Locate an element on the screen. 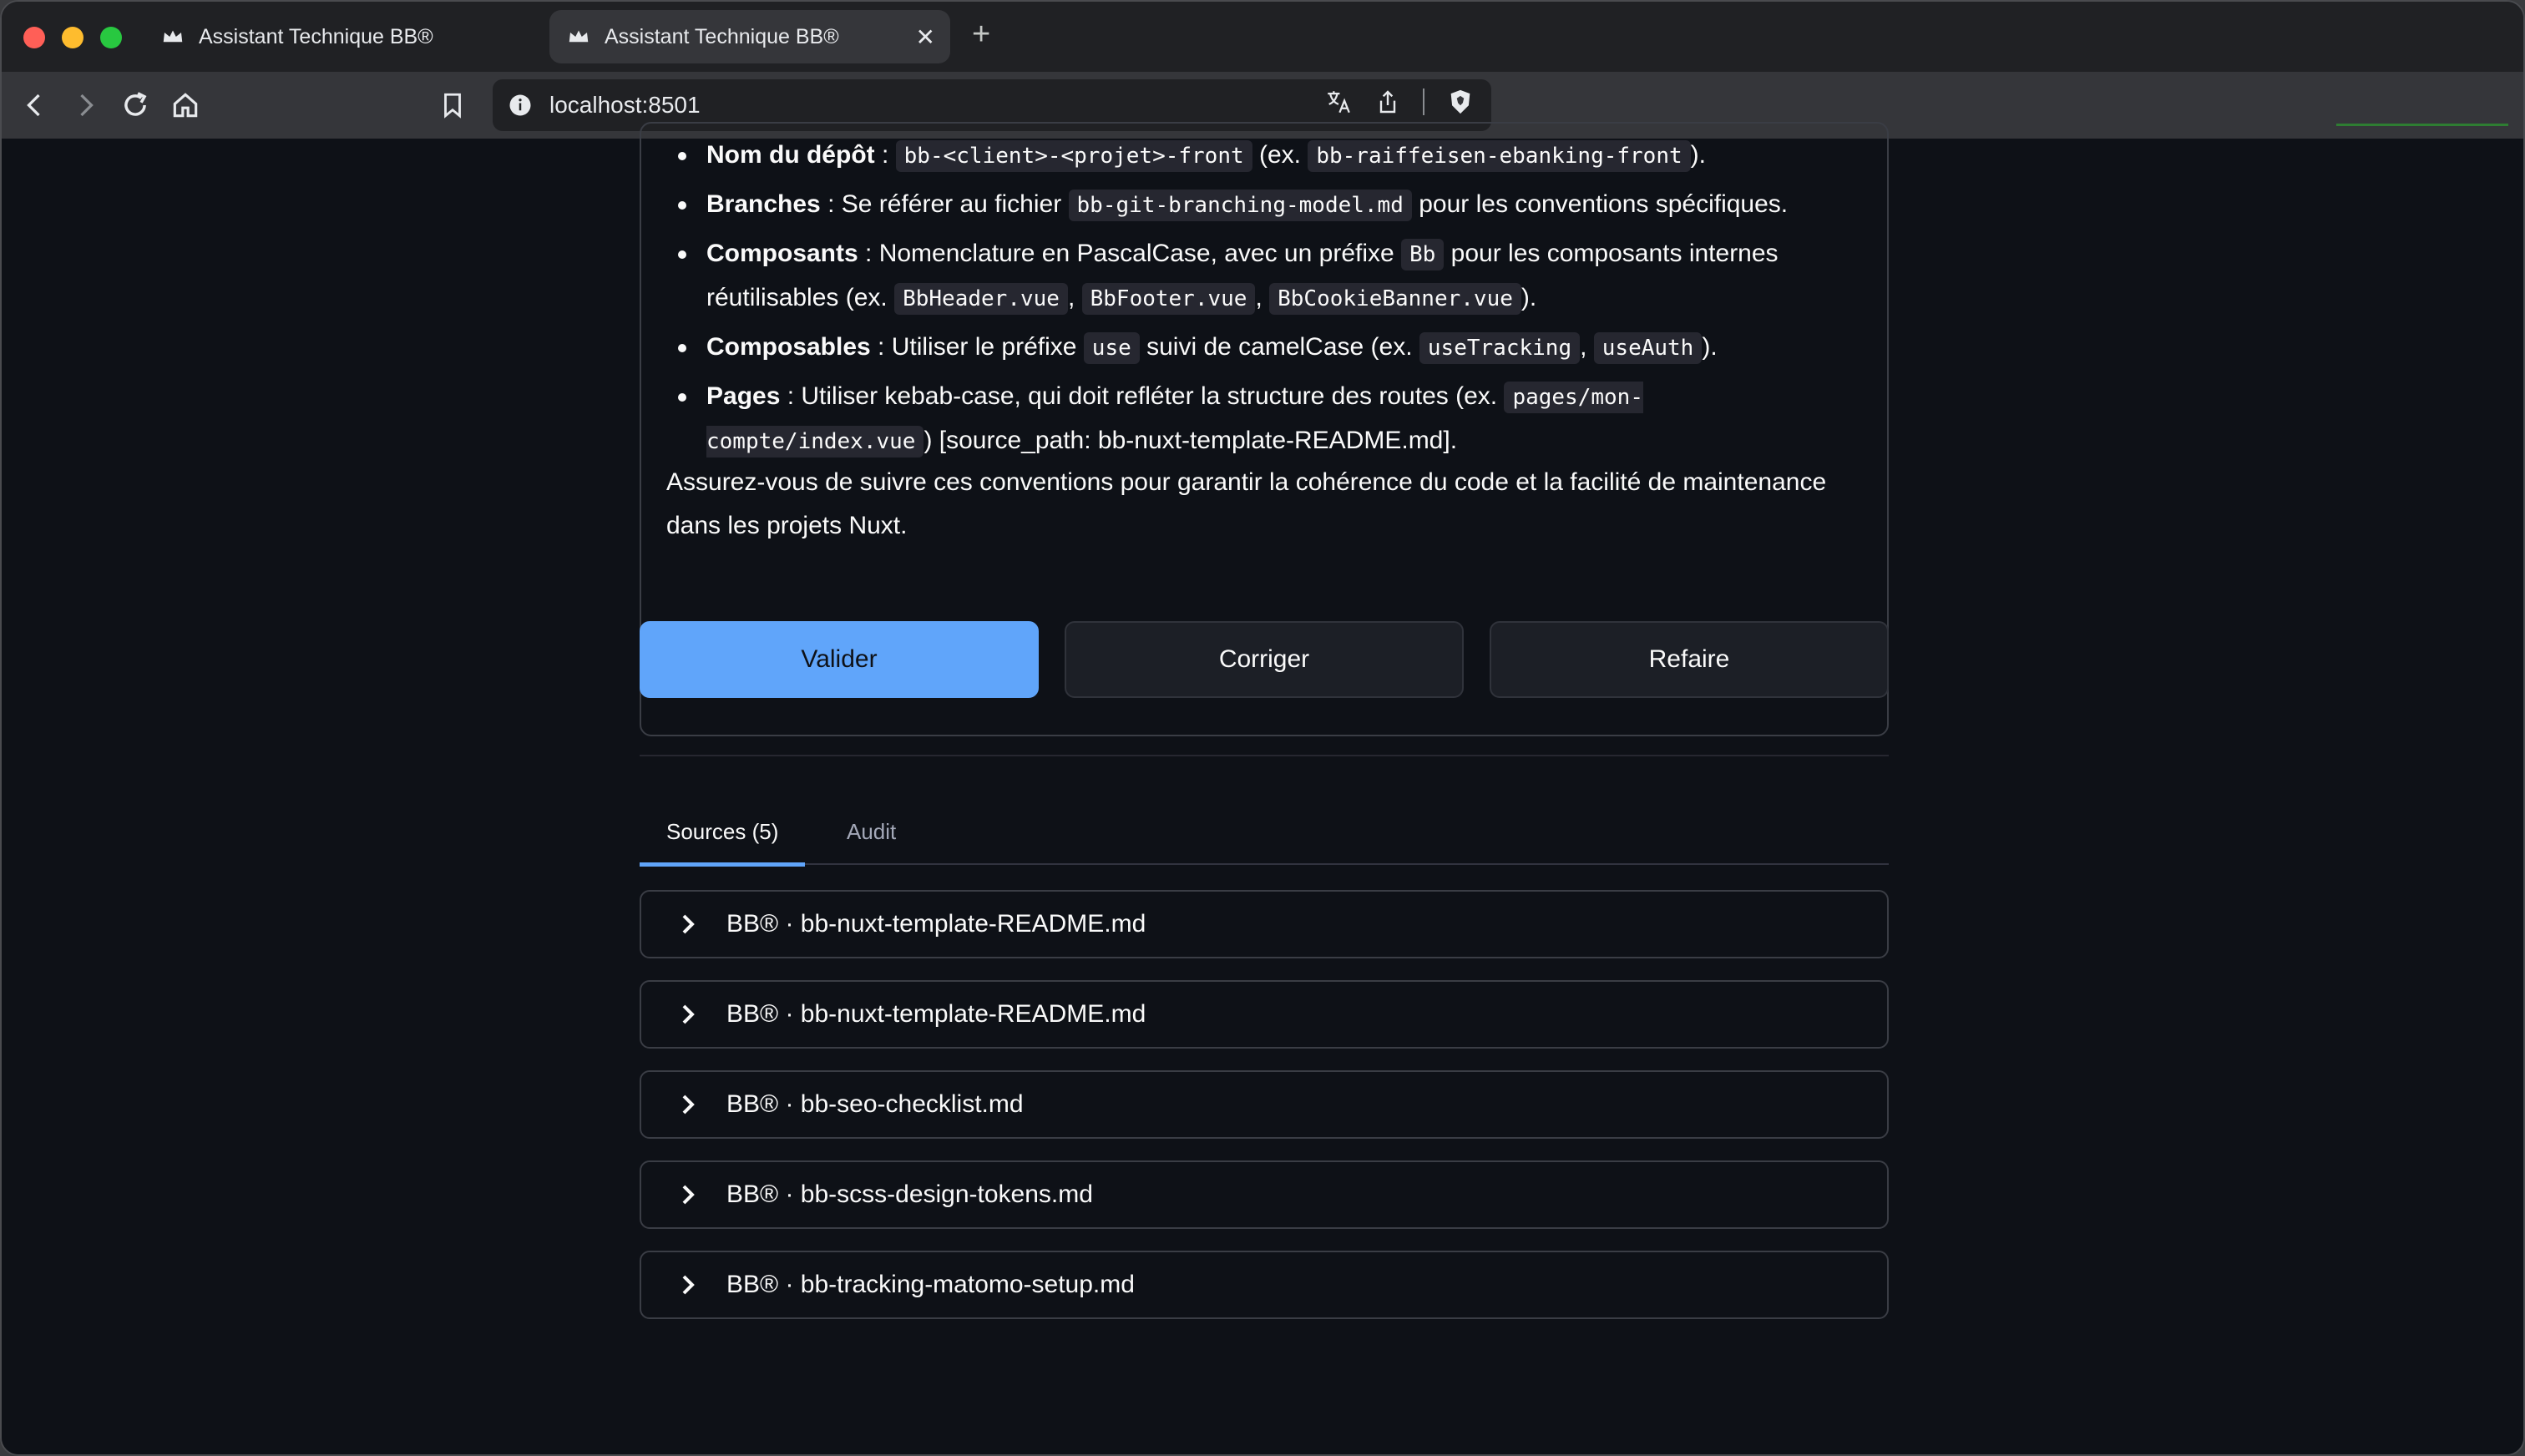  item-label: Pages is located at coordinates (743, 396).